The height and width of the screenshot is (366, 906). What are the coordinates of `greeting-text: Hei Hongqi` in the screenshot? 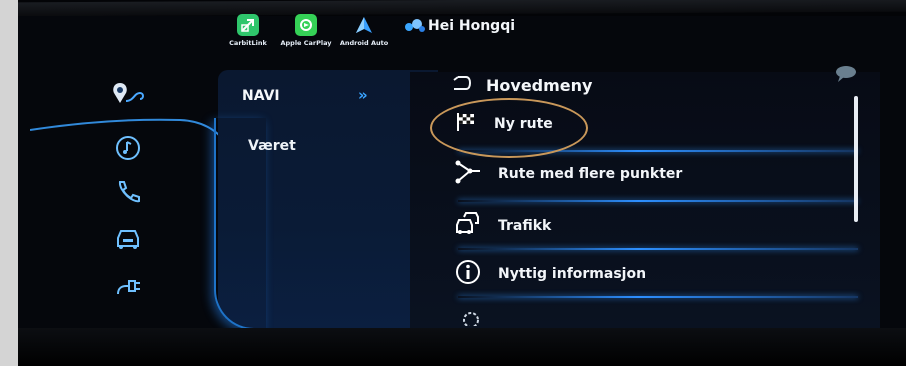 It's located at (472, 26).